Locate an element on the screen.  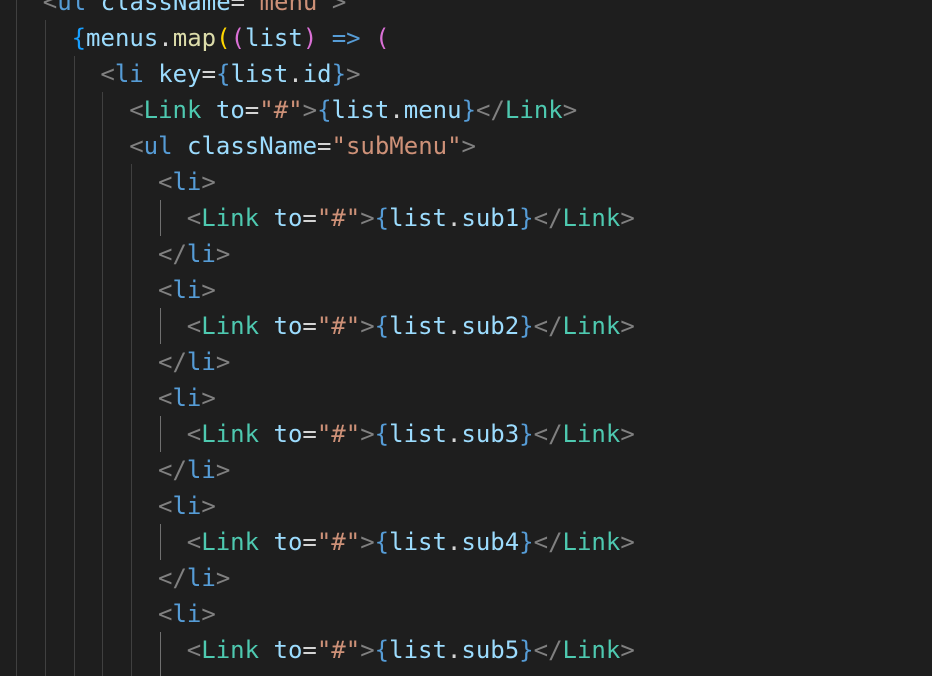
code-line: <Link to="#">{list.menu}</Link> is located at coordinates (353, 110).